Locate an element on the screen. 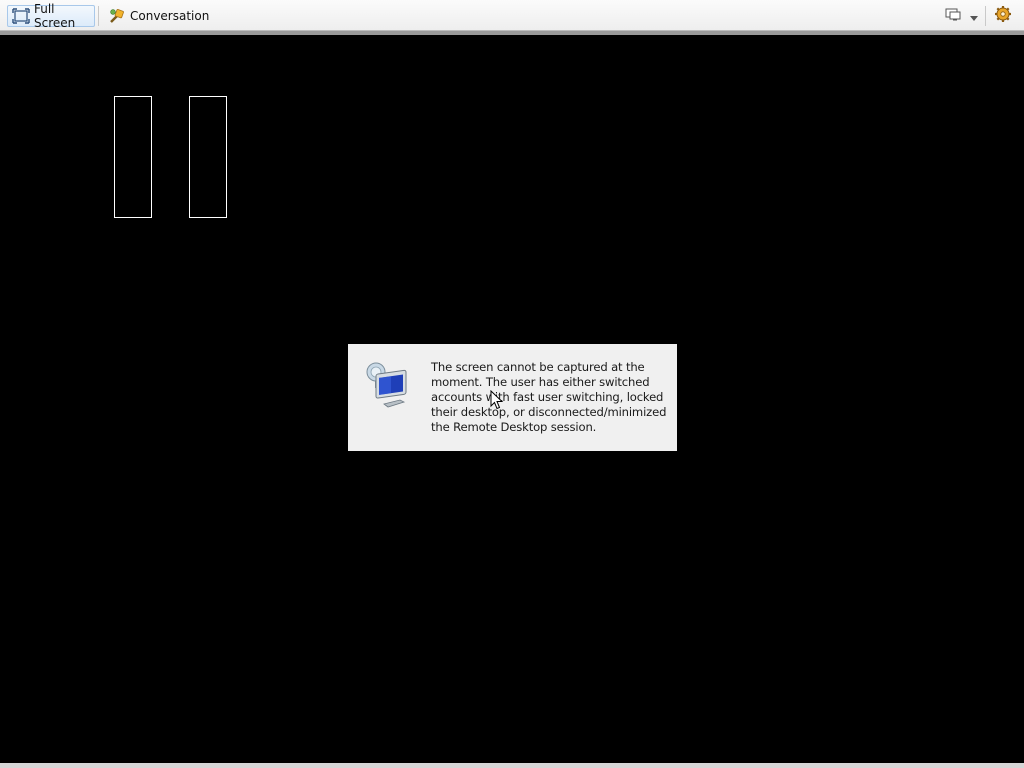 This screenshot has width=1024, height=768. gear-icon is located at coordinates (1003, 16).